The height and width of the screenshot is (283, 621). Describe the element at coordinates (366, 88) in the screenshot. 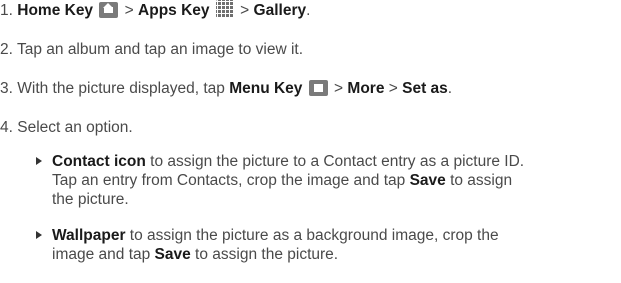

I see `more-label: More` at that location.